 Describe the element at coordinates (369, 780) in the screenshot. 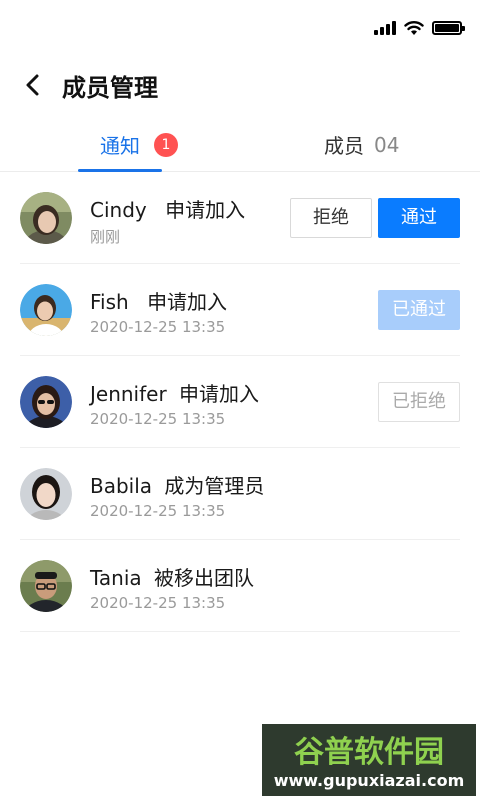

I see `svg-text: www.gupuxiazai.com` at that location.